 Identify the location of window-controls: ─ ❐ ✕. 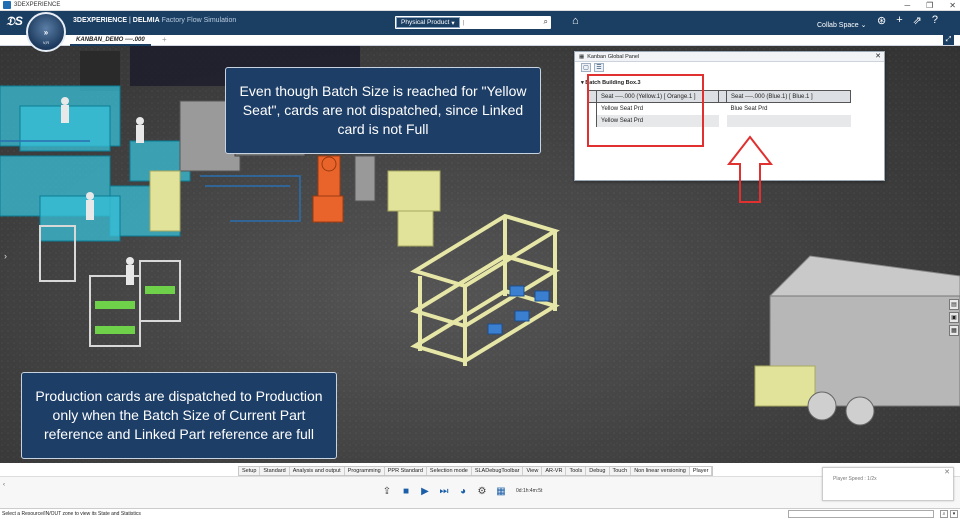
(930, 5).